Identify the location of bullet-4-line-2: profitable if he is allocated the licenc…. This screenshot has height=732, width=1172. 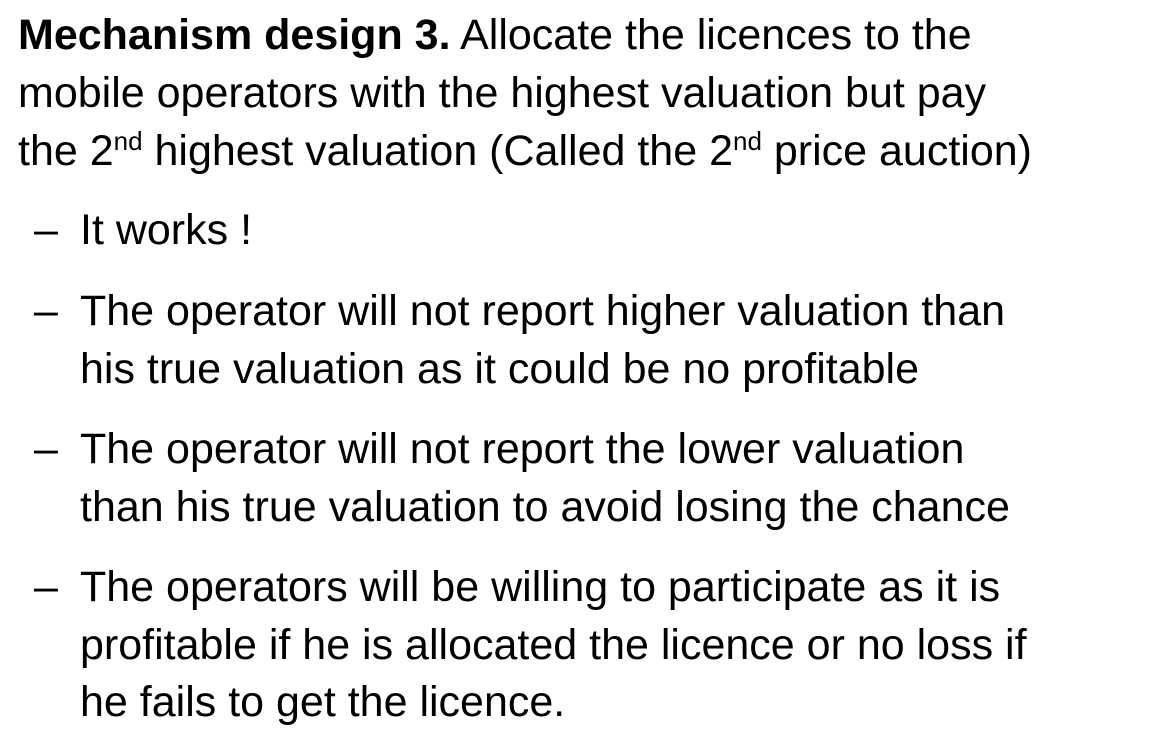
(553, 645).